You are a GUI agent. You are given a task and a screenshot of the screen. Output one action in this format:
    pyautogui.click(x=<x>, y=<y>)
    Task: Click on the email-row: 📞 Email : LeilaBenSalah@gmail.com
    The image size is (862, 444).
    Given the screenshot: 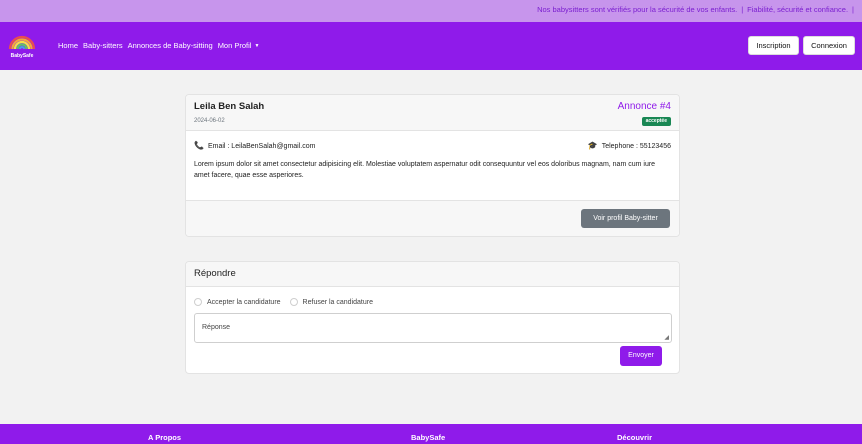 What is the action you would take?
    pyautogui.click(x=254, y=145)
    